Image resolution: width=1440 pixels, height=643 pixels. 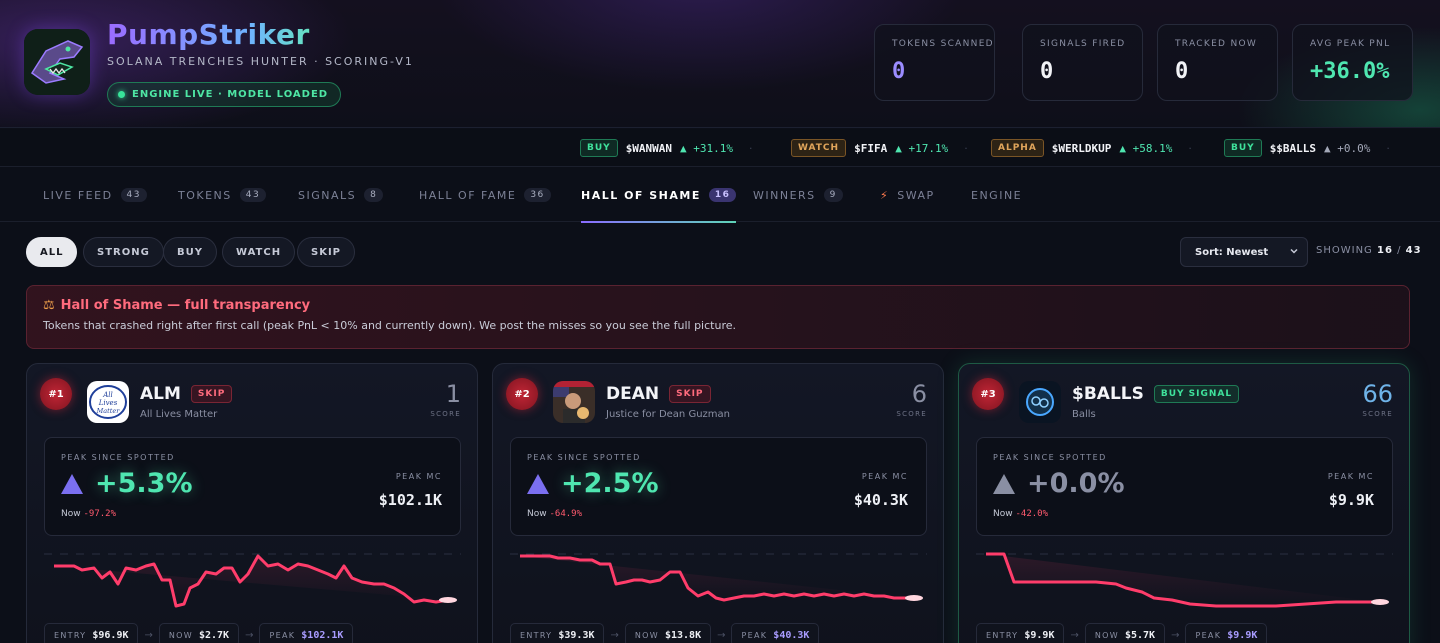 I want to click on token-name-row: ALM SKIP, so click(x=186, y=394).